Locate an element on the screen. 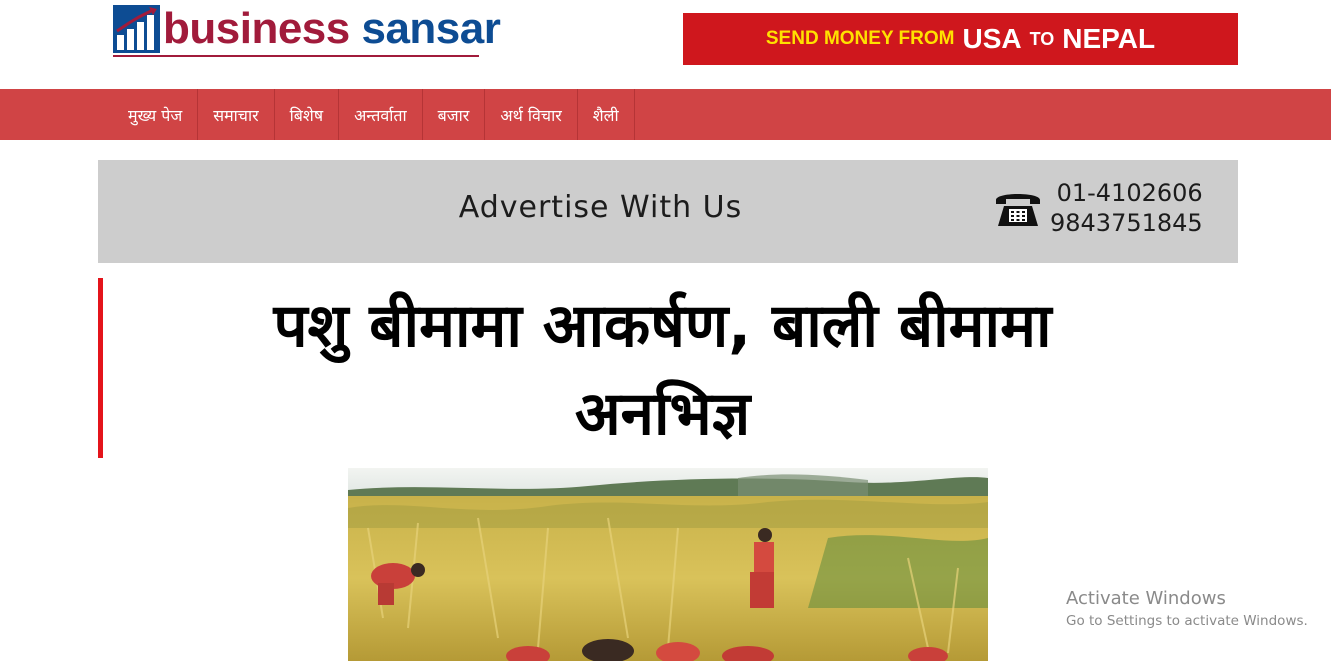 The width and height of the screenshot is (1331, 661). watermark-title: Activate Windows is located at coordinates (1146, 598).